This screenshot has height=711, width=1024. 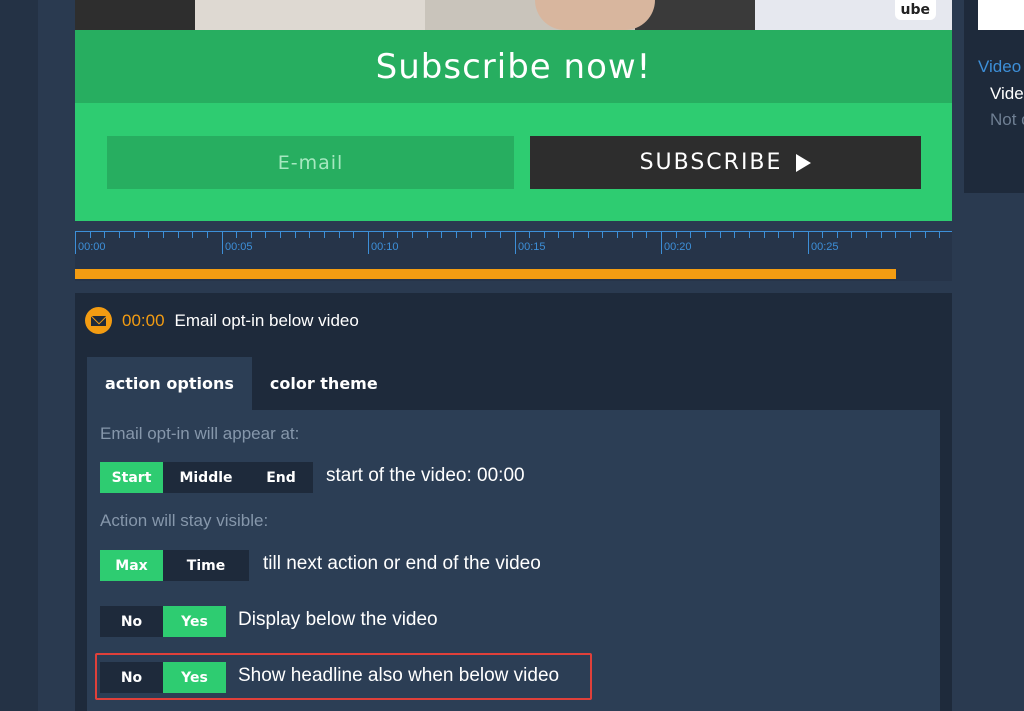 I want to click on tab-bar: action options color theme, so click(x=241, y=383).